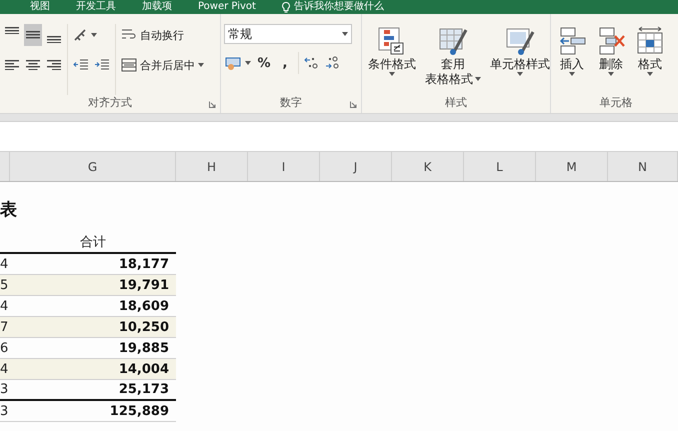  Describe the element at coordinates (129, 65) in the screenshot. I see `merge-cells-icon` at that location.